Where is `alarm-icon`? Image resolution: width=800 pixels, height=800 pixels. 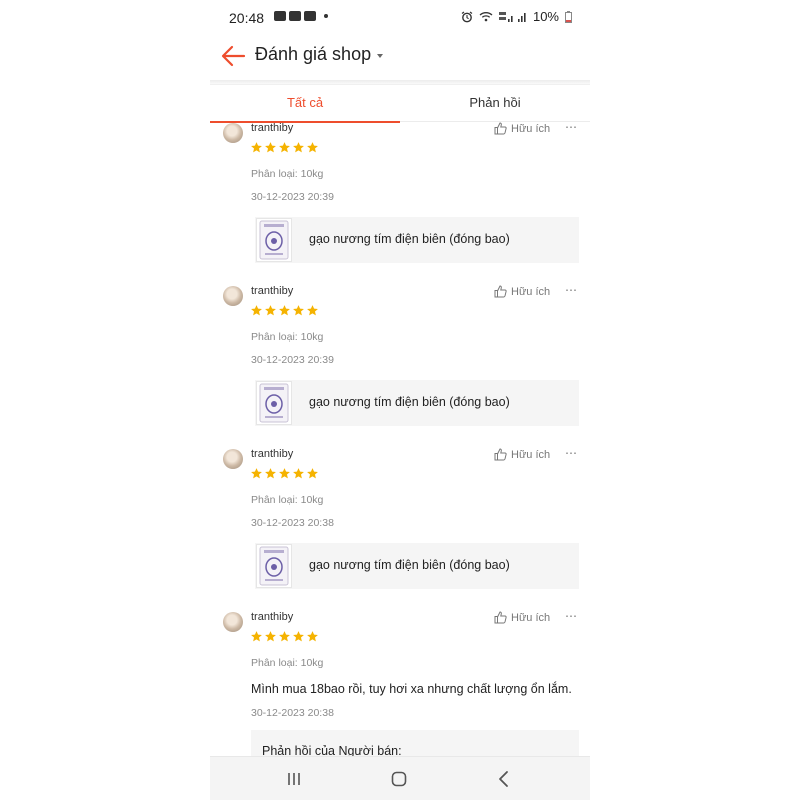
alarm-icon is located at coordinates (467, 16).